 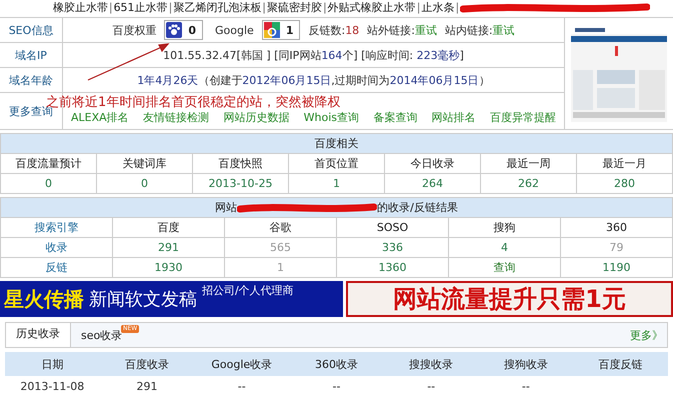 I want to click on stat-label: 站外链接:, so click(x=391, y=30).